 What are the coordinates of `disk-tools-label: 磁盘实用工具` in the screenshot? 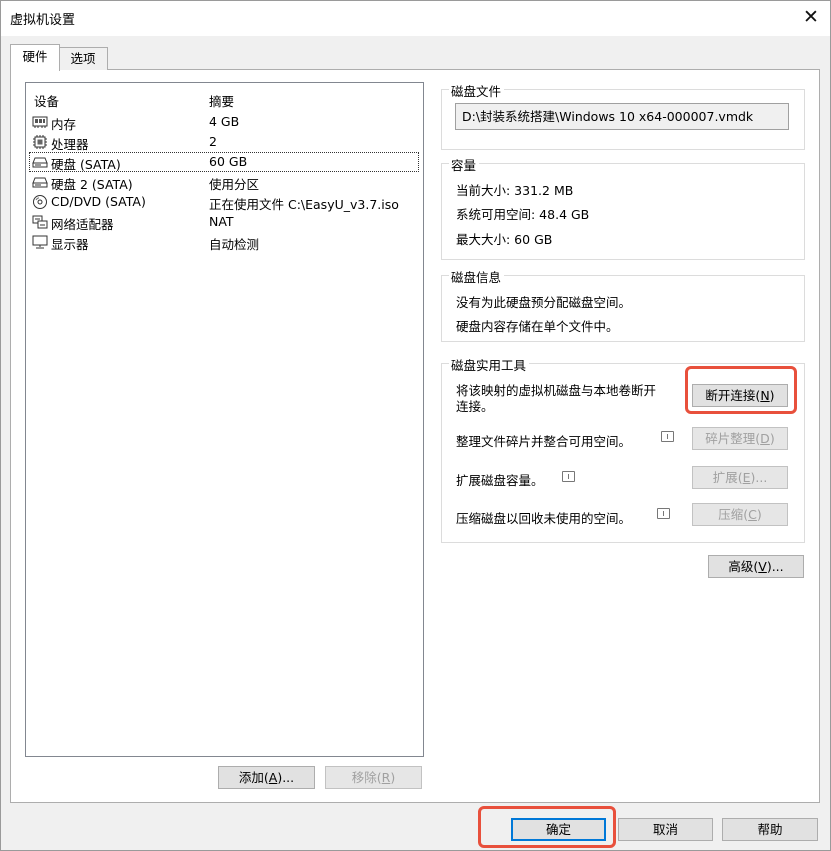 It's located at (489, 364).